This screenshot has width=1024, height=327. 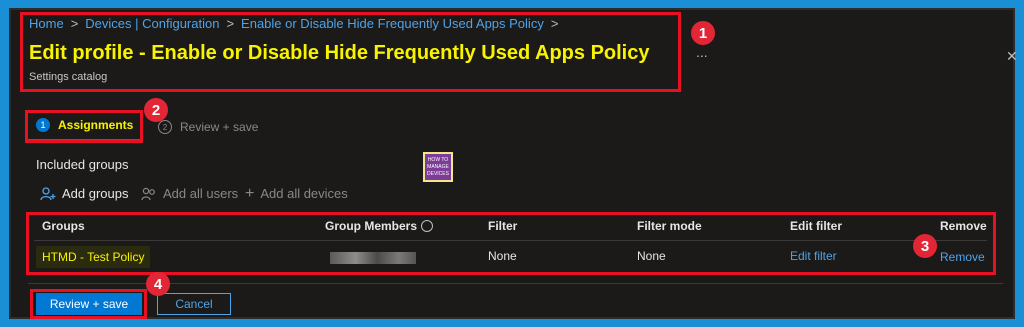 What do you see at coordinates (148, 193) in the screenshot?
I see `users-icon` at bounding box center [148, 193].